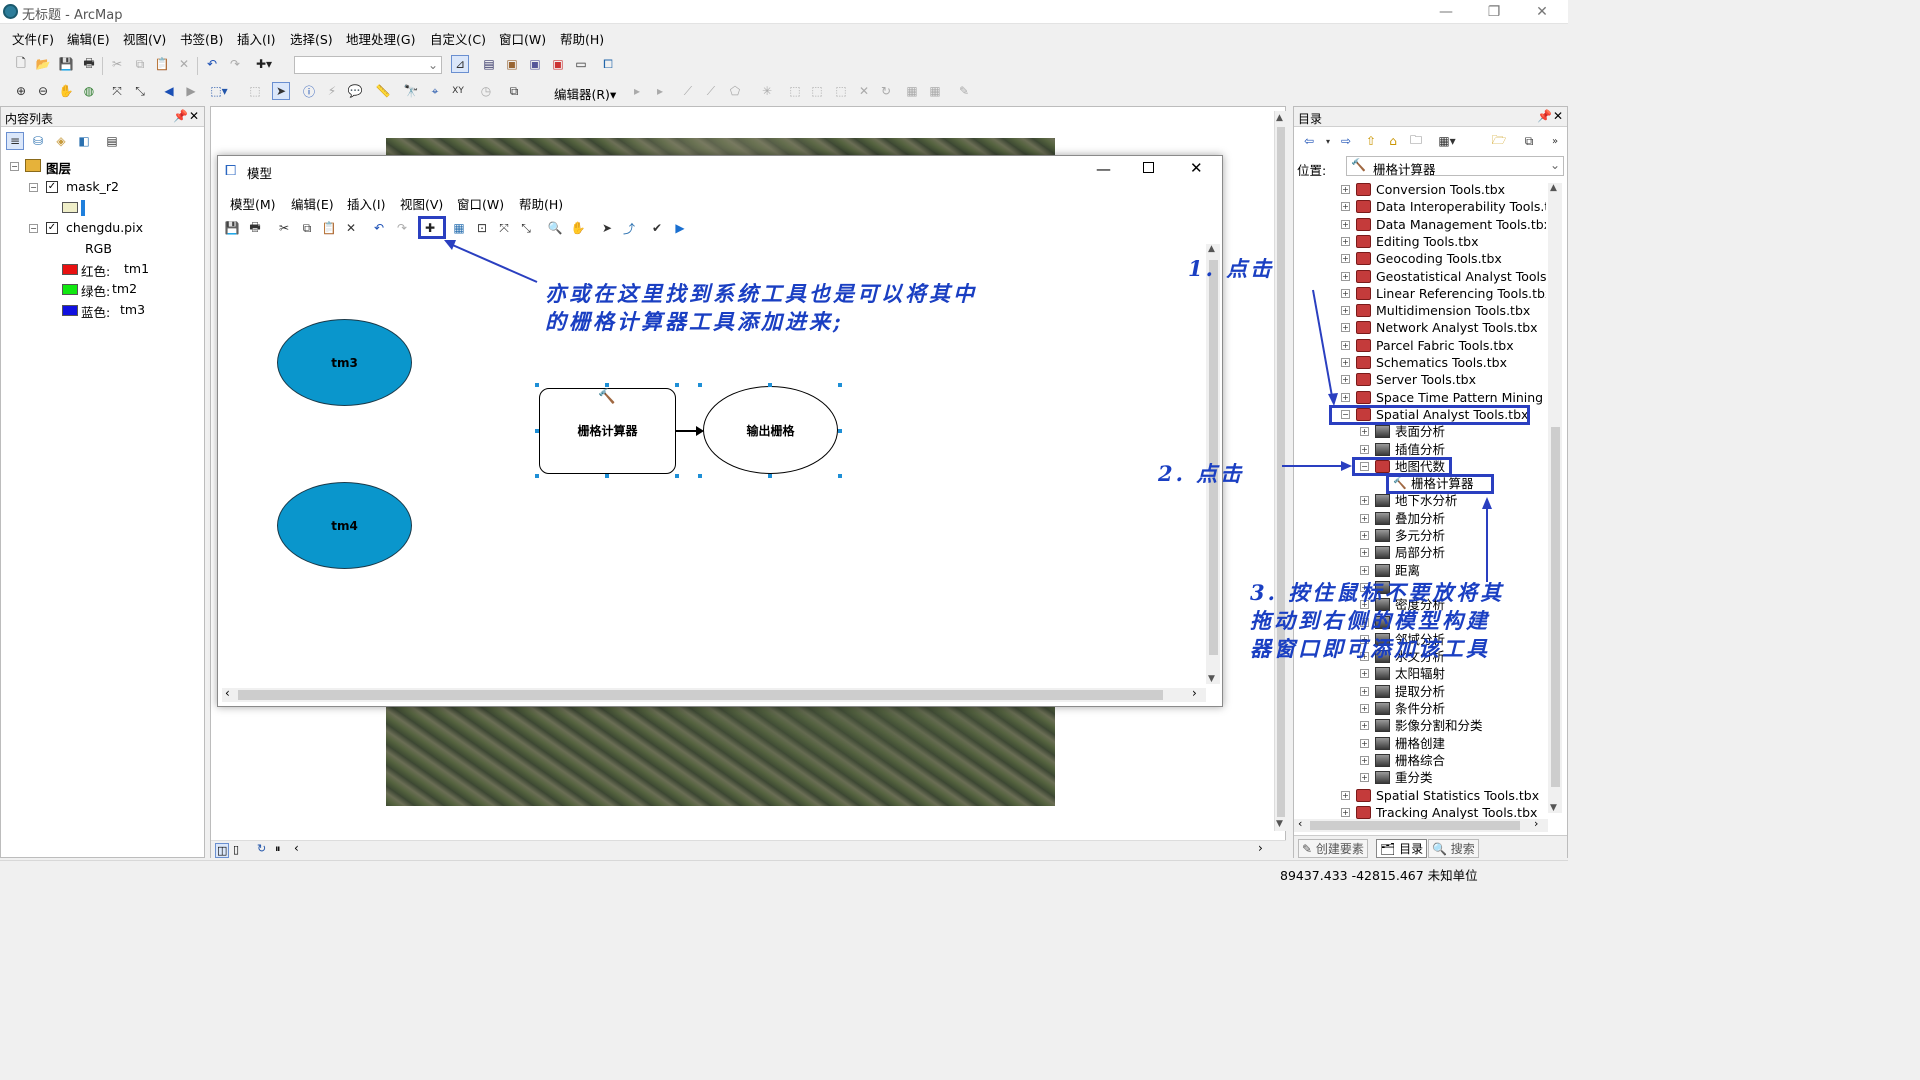 Image resolution: width=1920 pixels, height=1080 pixels. What do you see at coordinates (761, 293) in the screenshot?
I see `annotation-text-0-line1: 亦或在这里找到系统工具也是可以将其中` at bounding box center [761, 293].